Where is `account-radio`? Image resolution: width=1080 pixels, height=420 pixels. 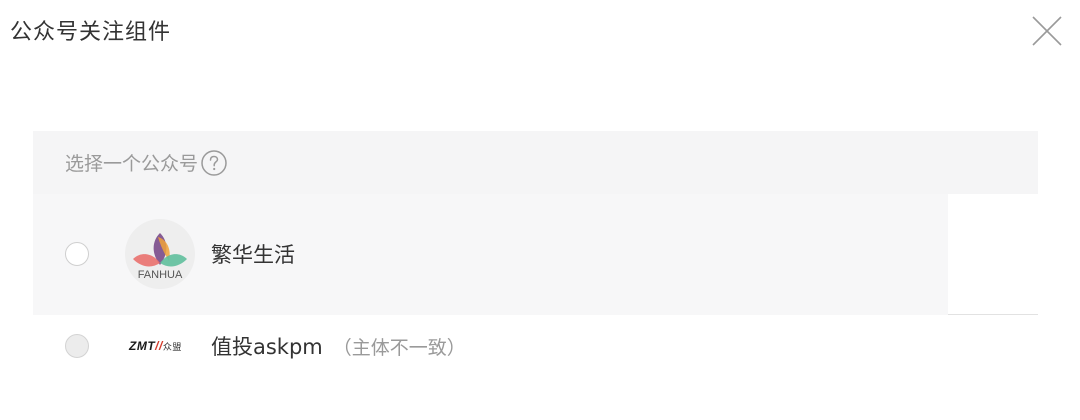
account-radio is located at coordinates (77, 254).